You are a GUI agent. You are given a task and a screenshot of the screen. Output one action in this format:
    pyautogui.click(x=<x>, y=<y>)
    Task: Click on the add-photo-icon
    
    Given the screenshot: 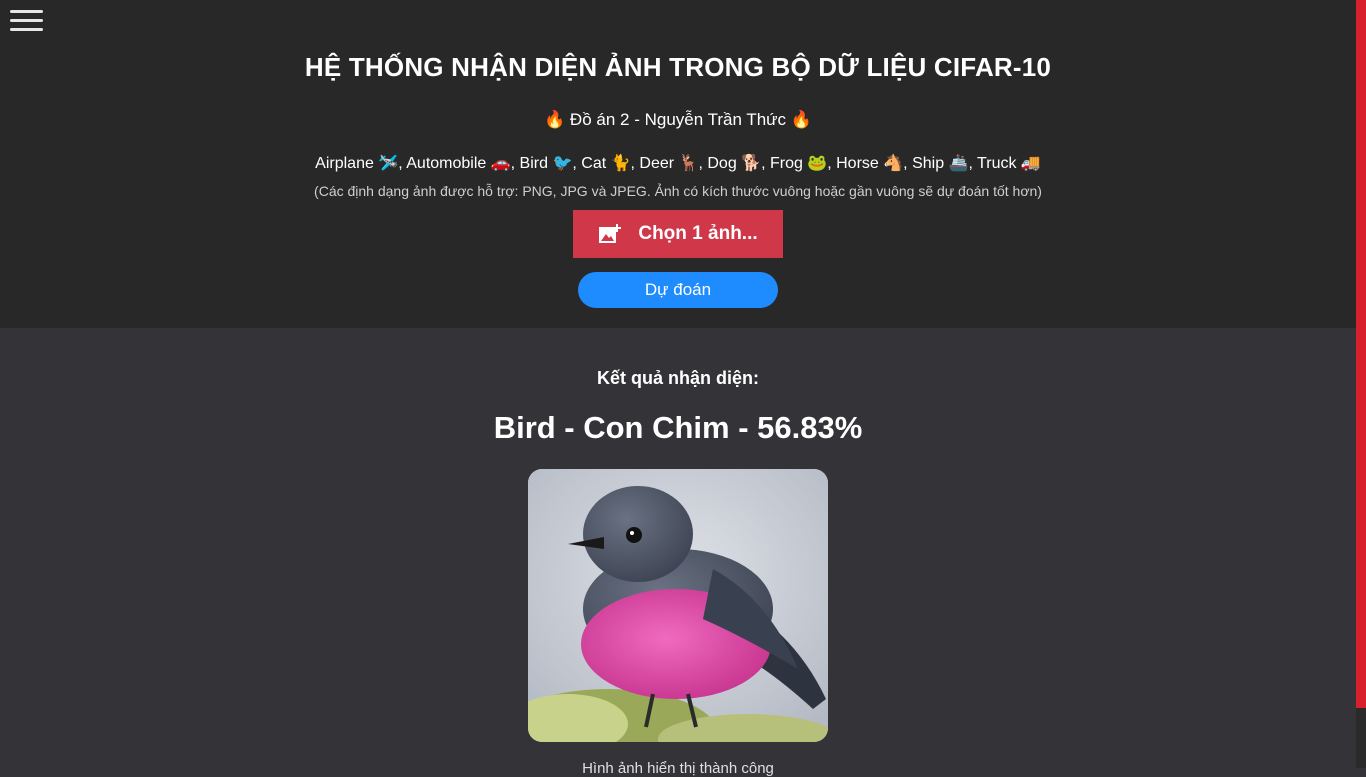 What is the action you would take?
    pyautogui.click(x=610, y=234)
    